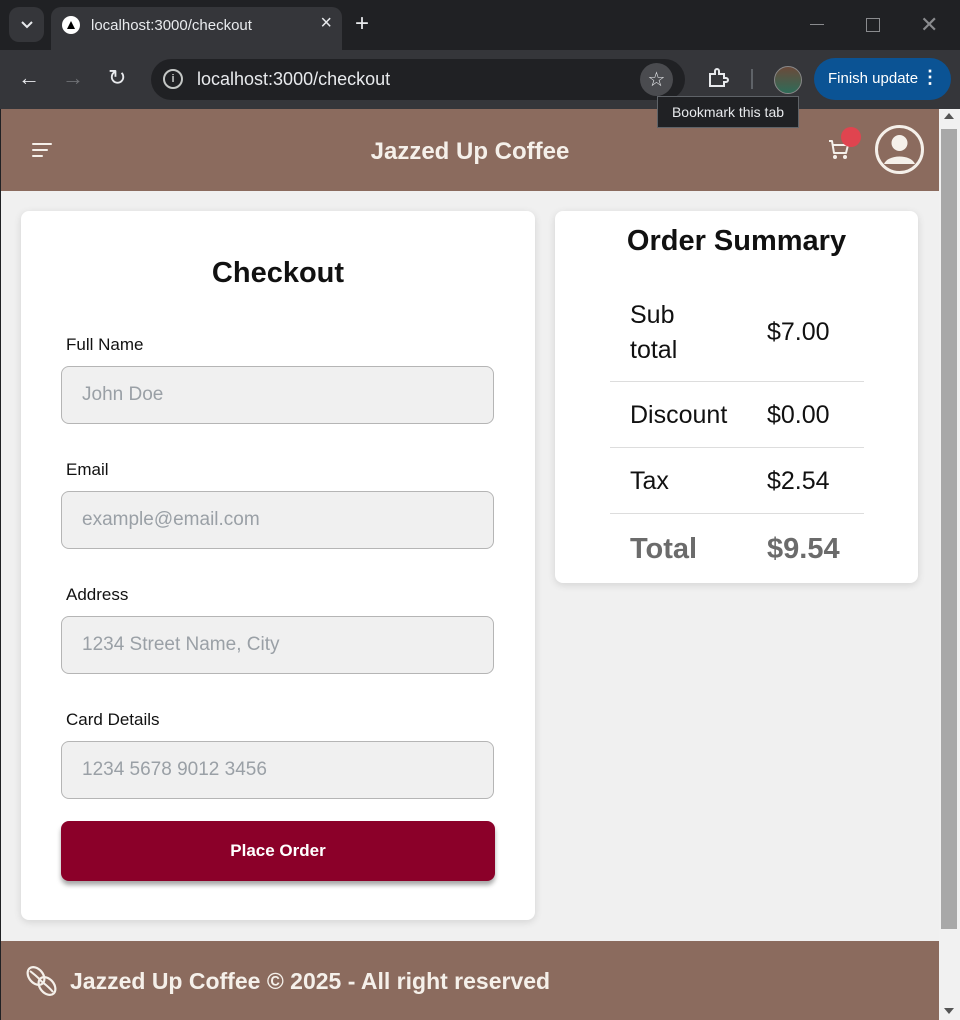 The image size is (960, 1020). I want to click on page-scrollbar, so click(949, 564).